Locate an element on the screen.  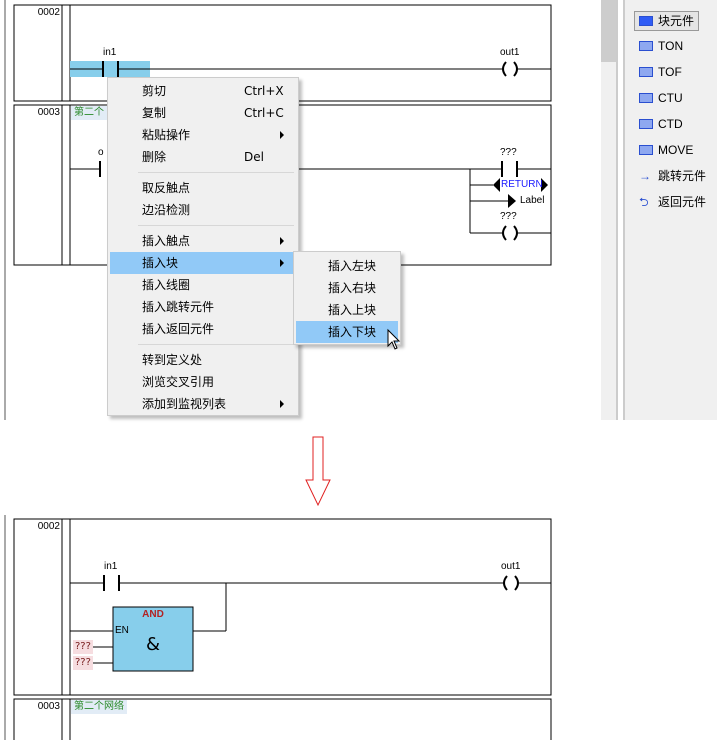
menu-item-goto-definition: 转到定义处 is located at coordinates (203, 360).